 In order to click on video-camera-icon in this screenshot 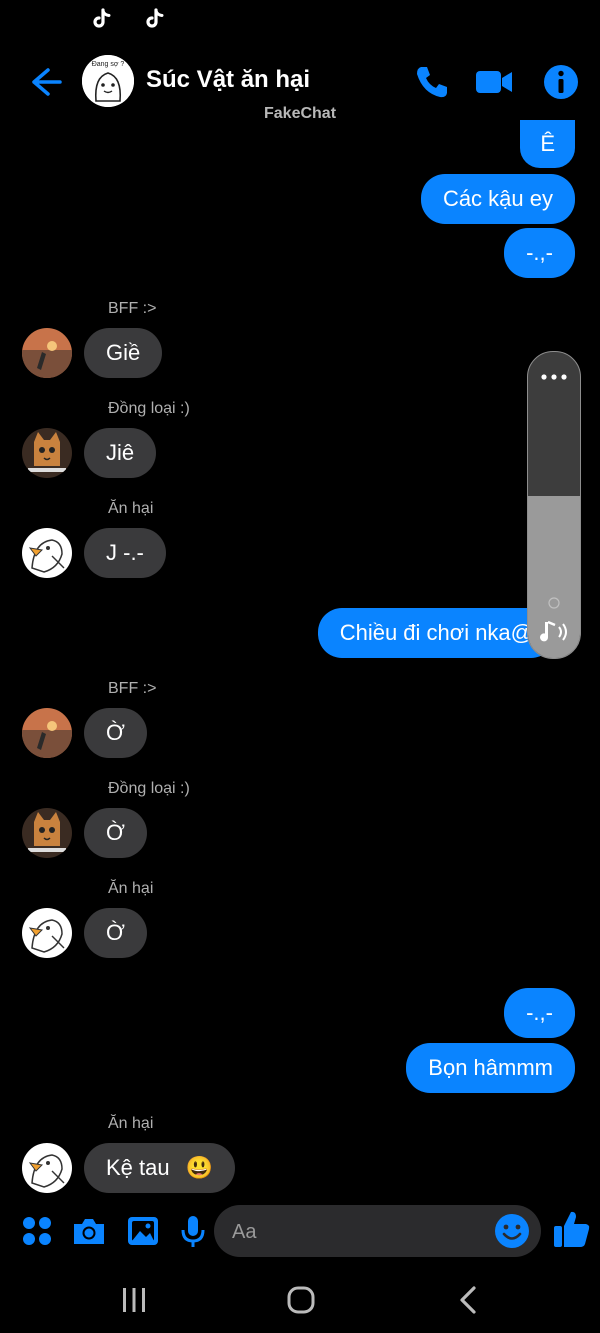, I will do `click(494, 82)`.